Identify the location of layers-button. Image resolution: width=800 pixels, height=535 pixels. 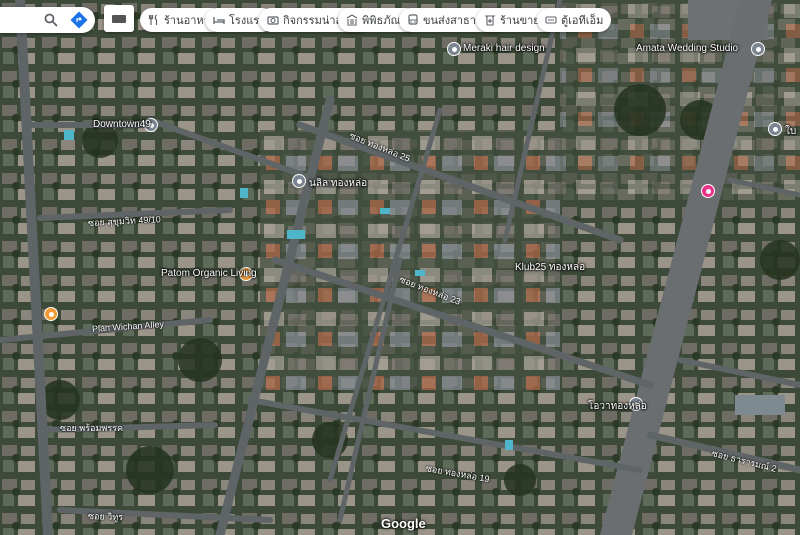
(119, 18).